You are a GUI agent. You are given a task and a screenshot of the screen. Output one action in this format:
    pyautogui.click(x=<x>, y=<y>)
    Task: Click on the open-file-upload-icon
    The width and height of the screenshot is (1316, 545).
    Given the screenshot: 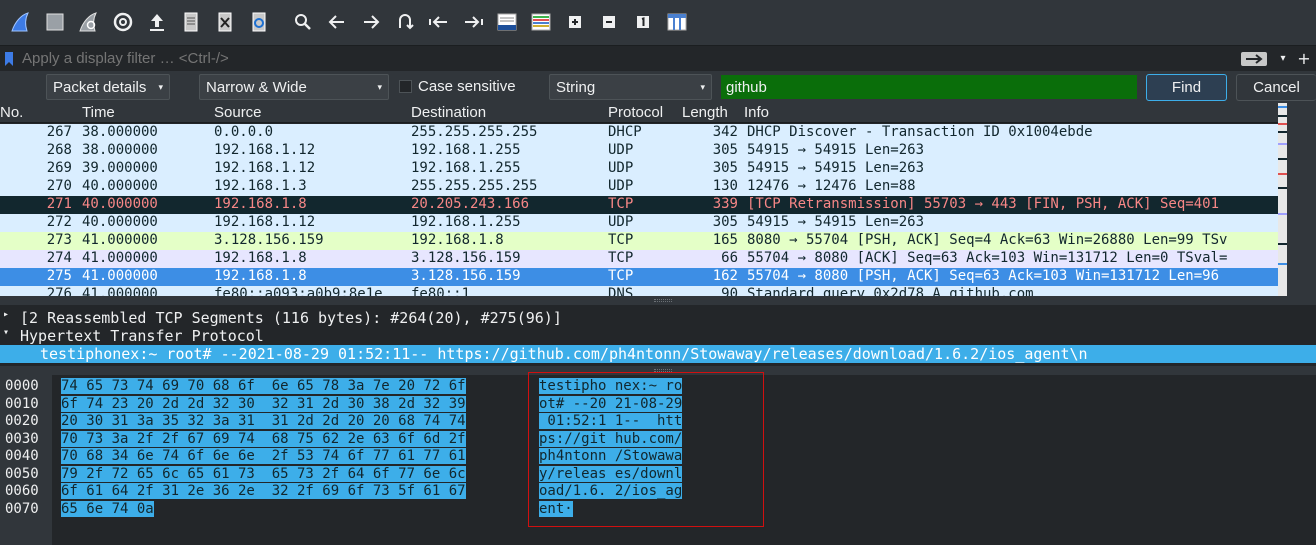 What is the action you would take?
    pyautogui.click(x=157, y=22)
    